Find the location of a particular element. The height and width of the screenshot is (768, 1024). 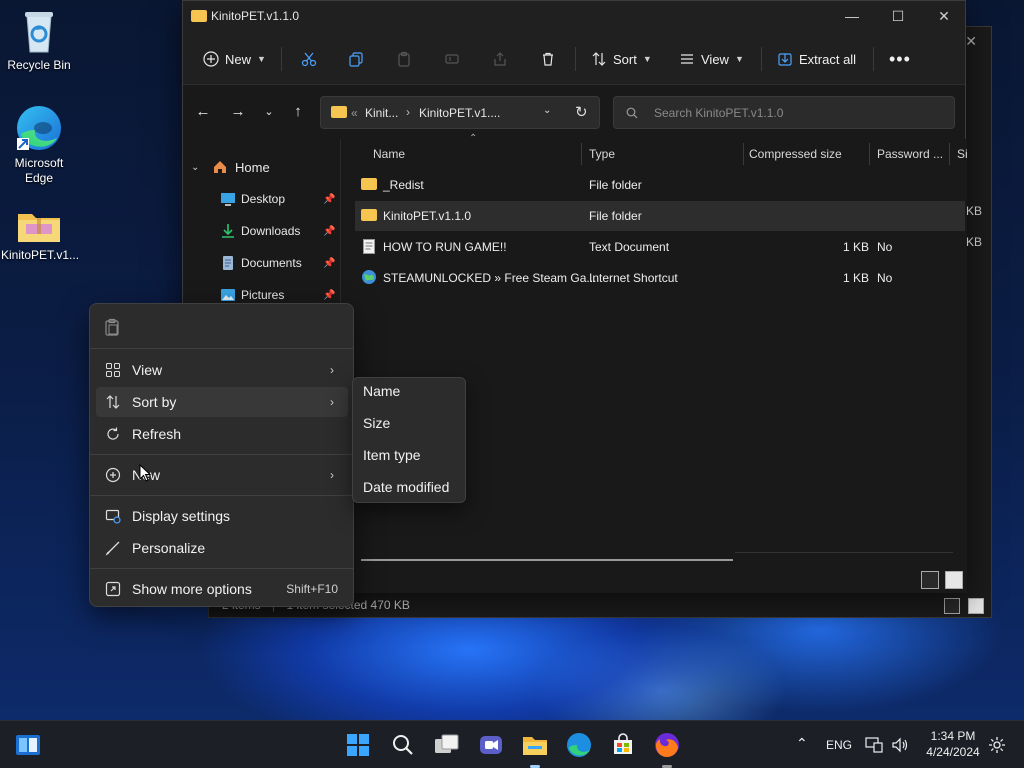

maximize-button: ☐ is located at coordinates (898, 16).